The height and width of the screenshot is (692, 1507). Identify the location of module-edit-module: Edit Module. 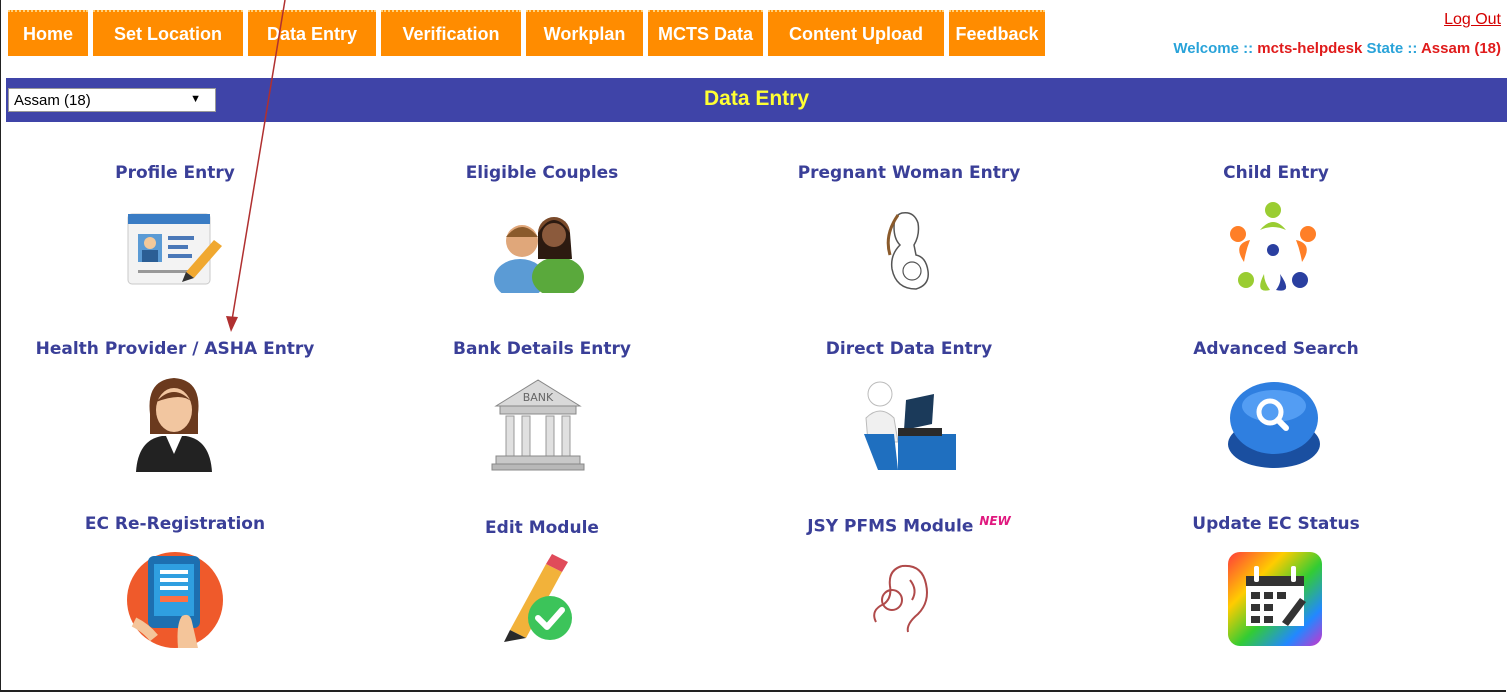
(542, 528).